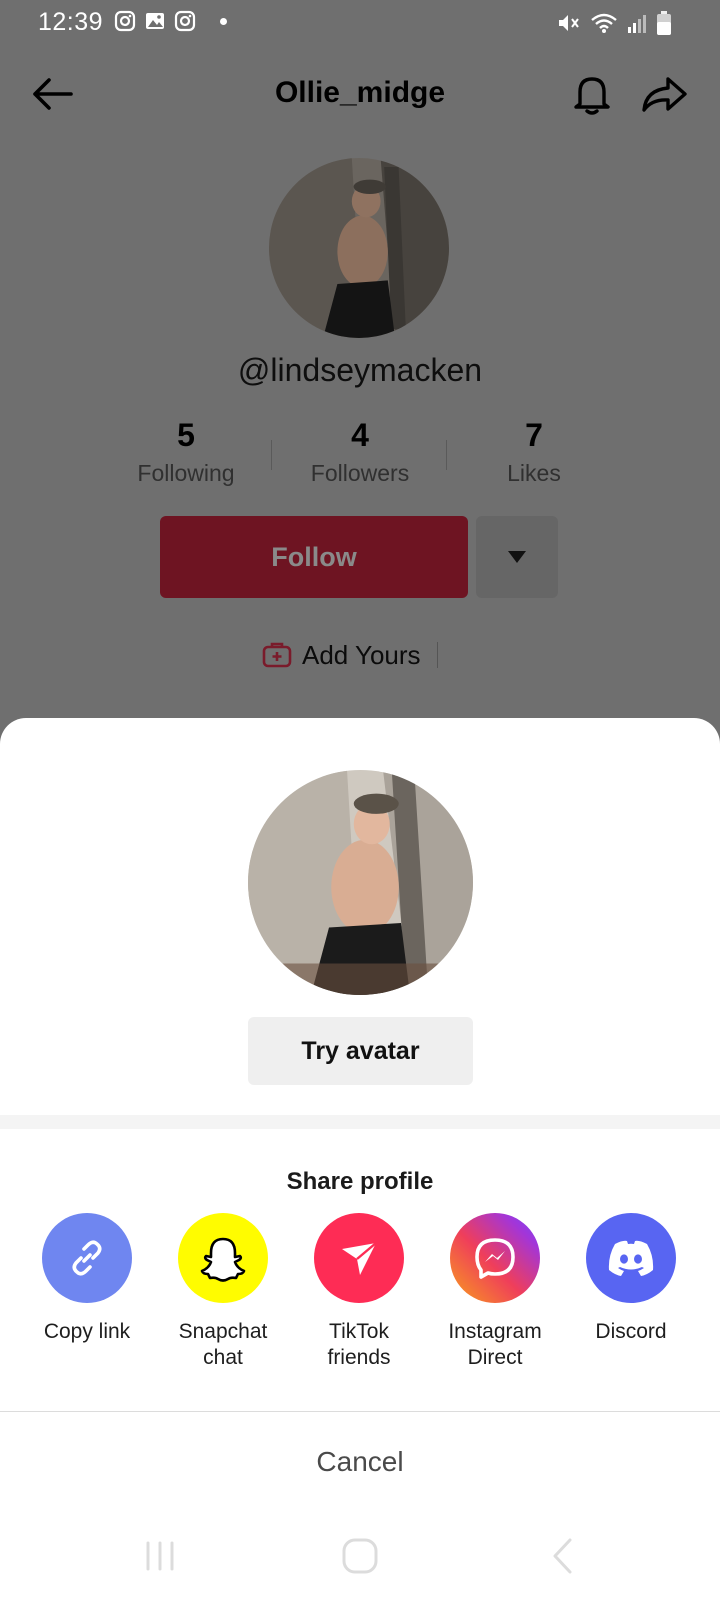 This screenshot has width=720, height=1600. I want to click on copy-link-circle, so click(87, 1258).